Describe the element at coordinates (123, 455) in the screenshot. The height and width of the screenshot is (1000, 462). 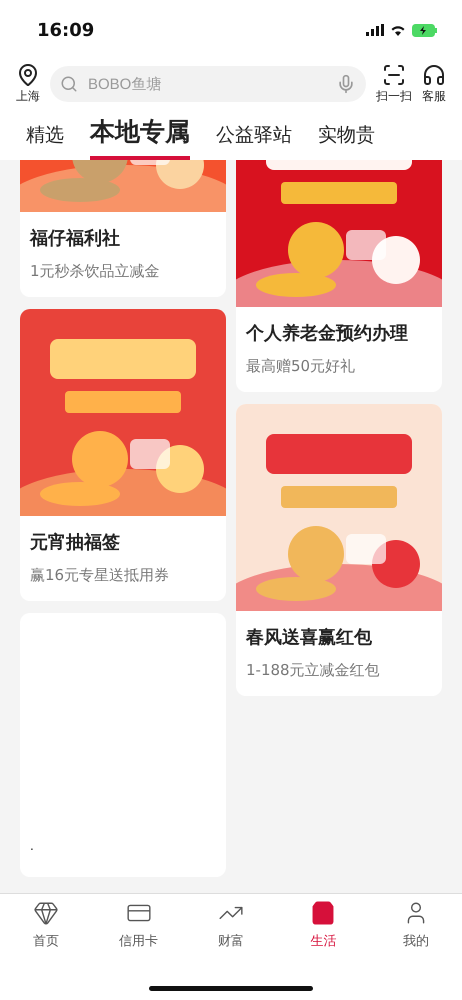
I see `promo-card: 元宵抽福签 赢16元专星送抵用券` at that location.